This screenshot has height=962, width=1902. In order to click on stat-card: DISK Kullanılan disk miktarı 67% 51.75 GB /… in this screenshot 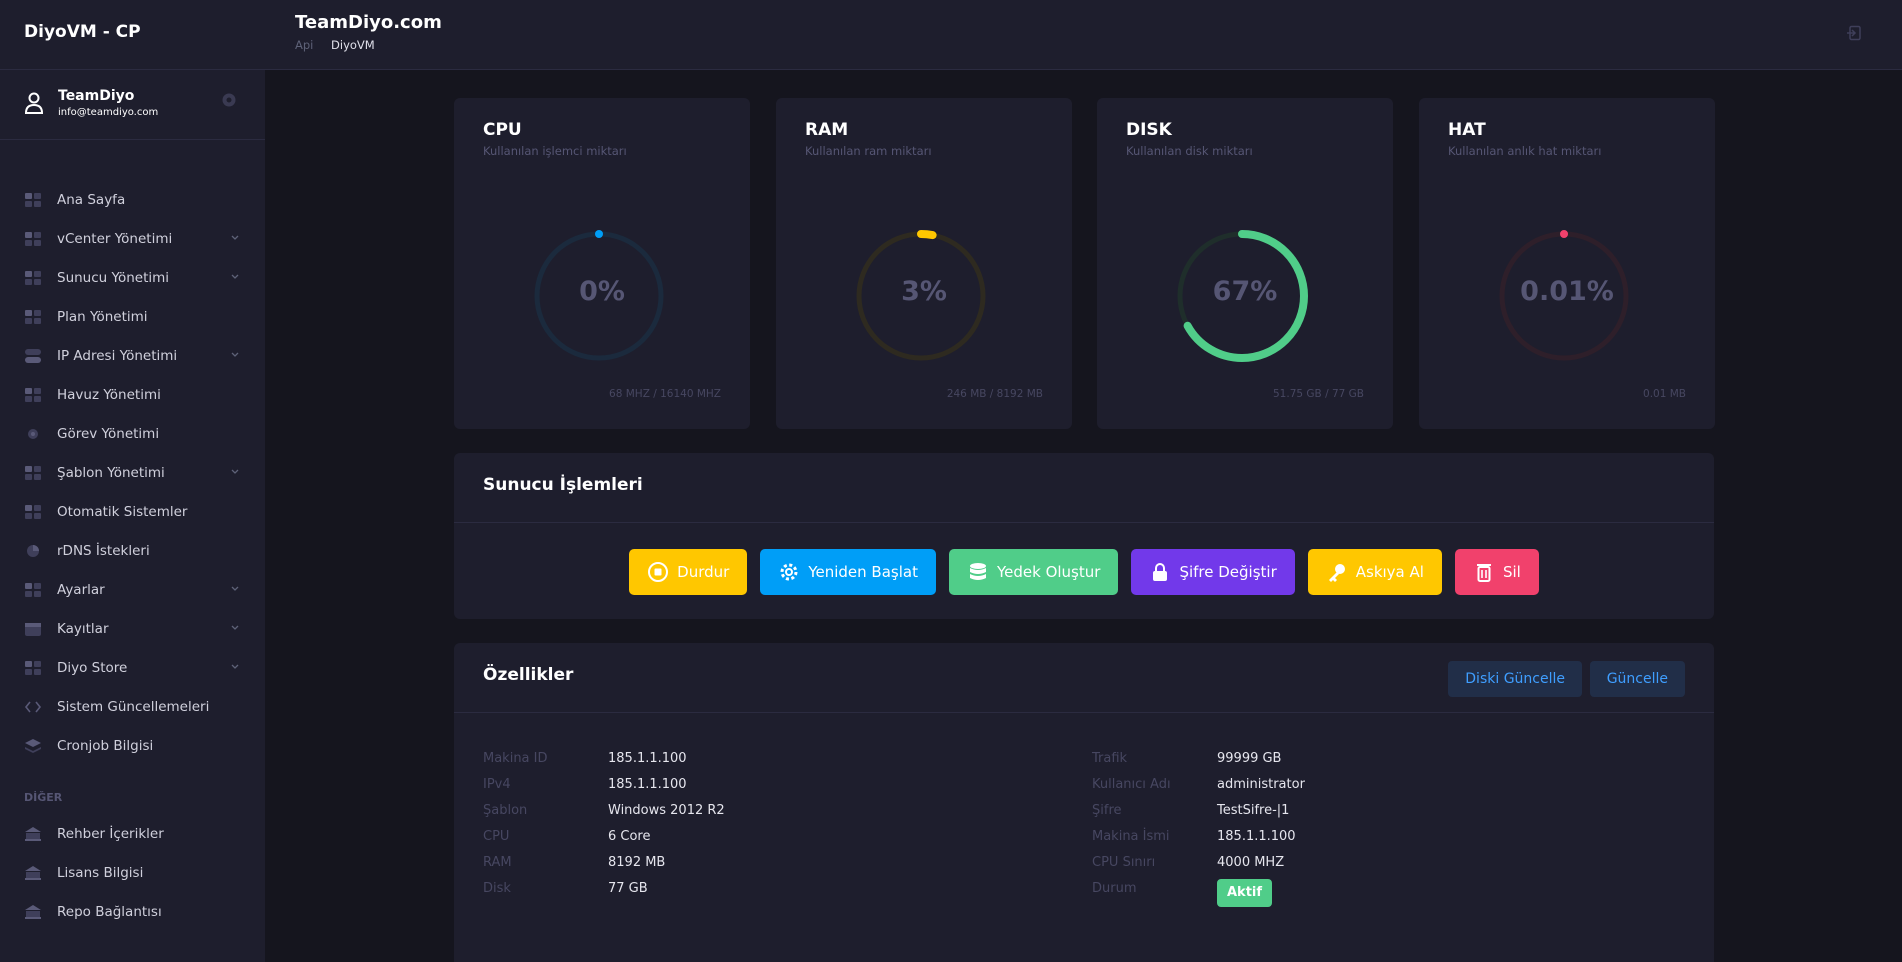, I will do `click(1245, 263)`.